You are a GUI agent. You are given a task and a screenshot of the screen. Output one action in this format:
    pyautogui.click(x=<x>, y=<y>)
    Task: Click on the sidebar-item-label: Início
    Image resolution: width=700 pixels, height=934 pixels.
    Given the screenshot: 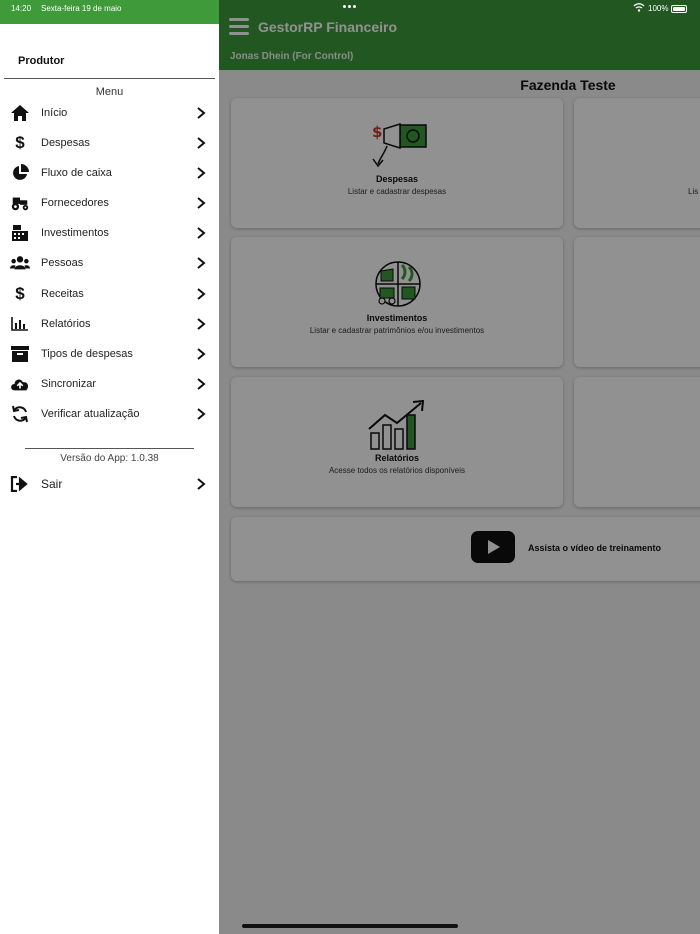 What is the action you would take?
    pyautogui.click(x=54, y=113)
    